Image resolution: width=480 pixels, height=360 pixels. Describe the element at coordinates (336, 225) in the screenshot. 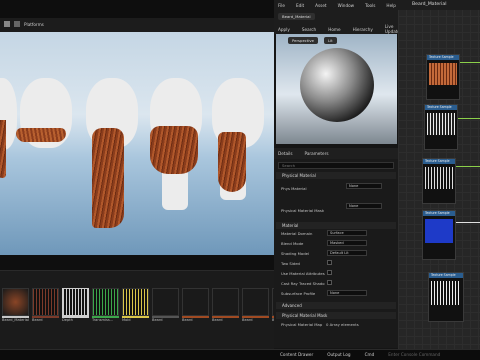

I see `section-material: Material` at that location.